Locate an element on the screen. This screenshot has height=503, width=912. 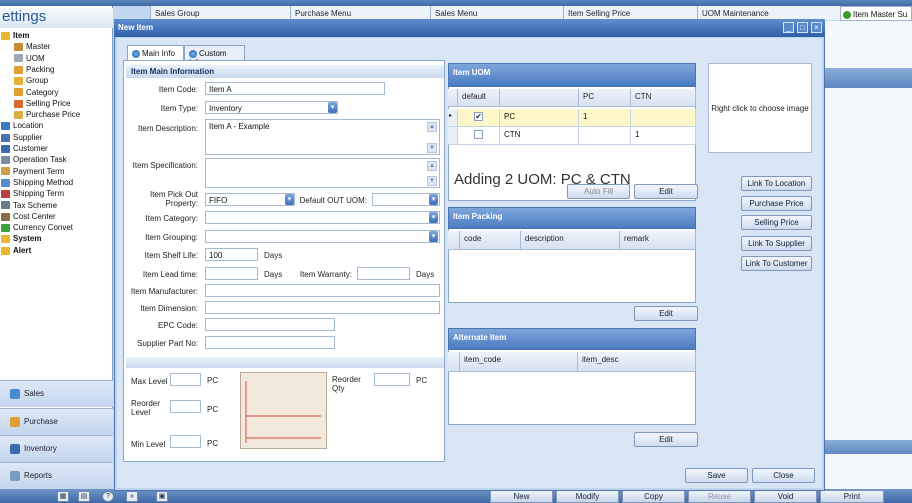
toolbar-button-print: Print is located at coordinates (852, 496).